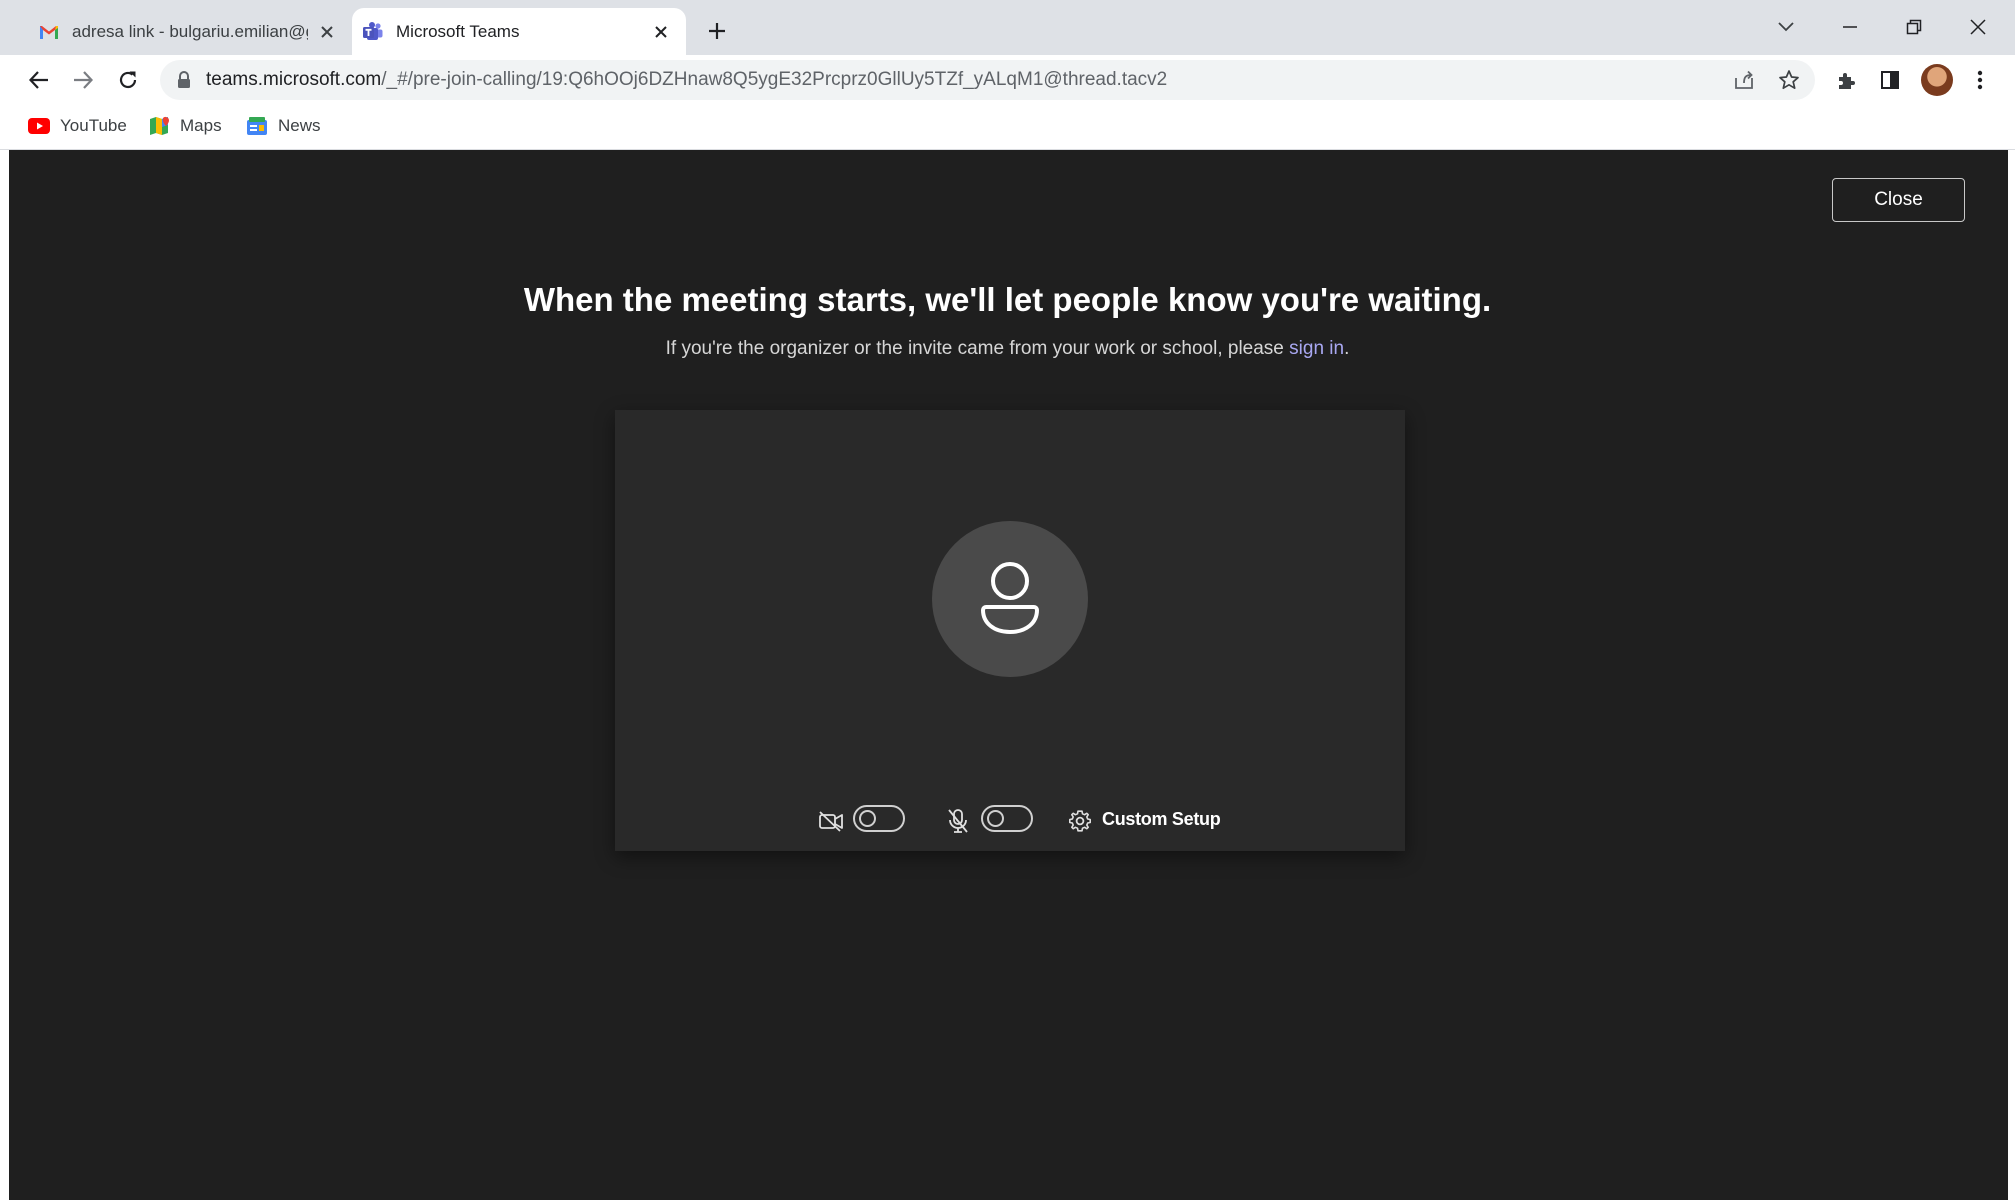 This screenshot has height=1200, width=2015. What do you see at coordinates (1890, 80) in the screenshot?
I see `side-panel-icon` at bounding box center [1890, 80].